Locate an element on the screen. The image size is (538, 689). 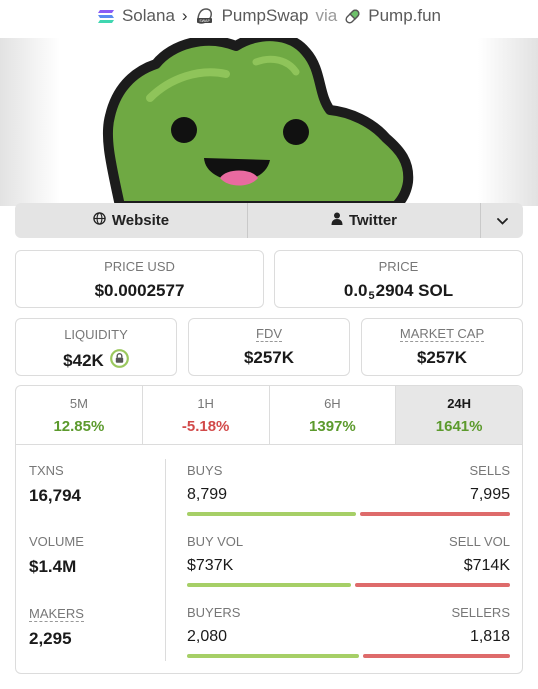
price-sol-suffix: 2904 SOL is located at coordinates (414, 290).